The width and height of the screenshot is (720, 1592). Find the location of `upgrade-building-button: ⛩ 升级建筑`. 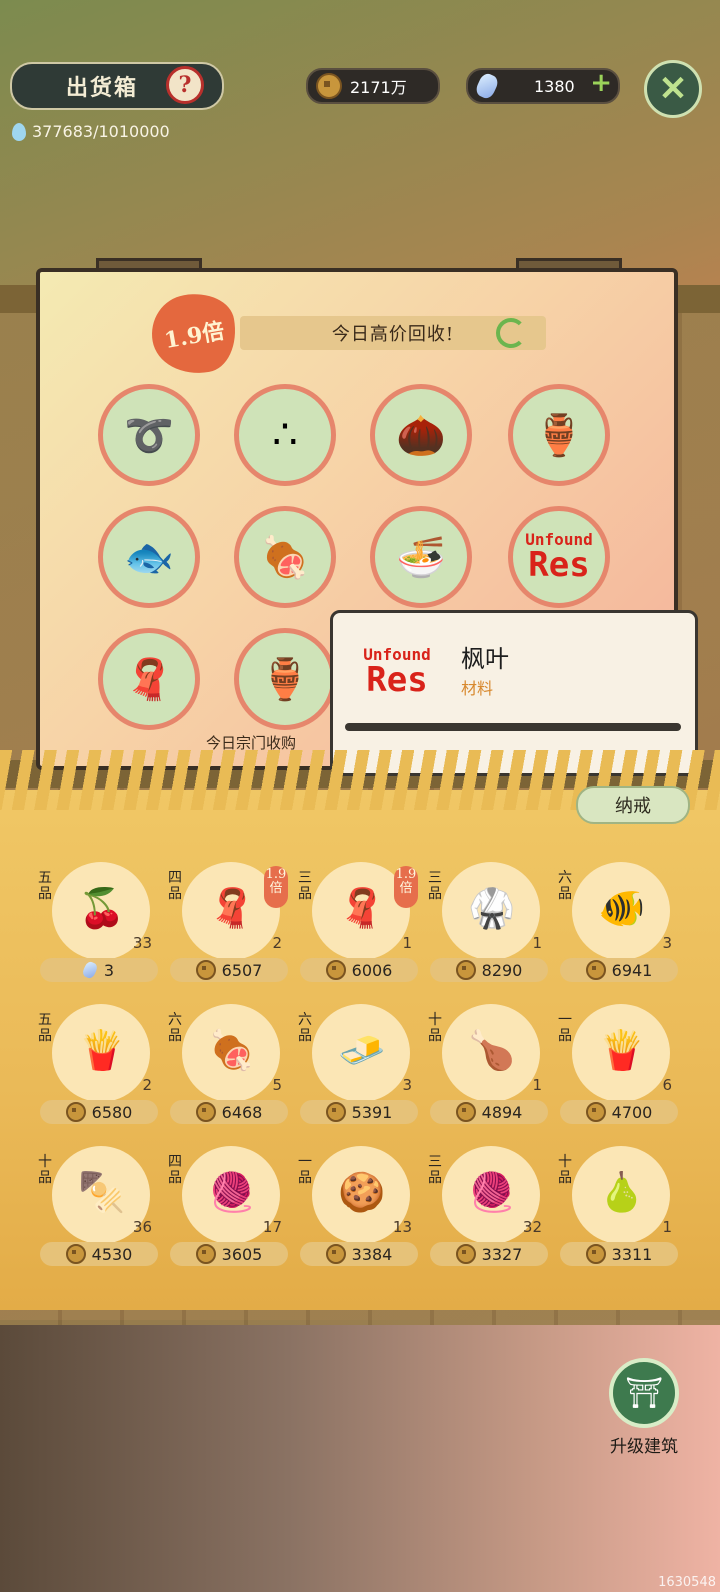

upgrade-building-button: ⛩ 升级建筑 is located at coordinates (644, 1407).